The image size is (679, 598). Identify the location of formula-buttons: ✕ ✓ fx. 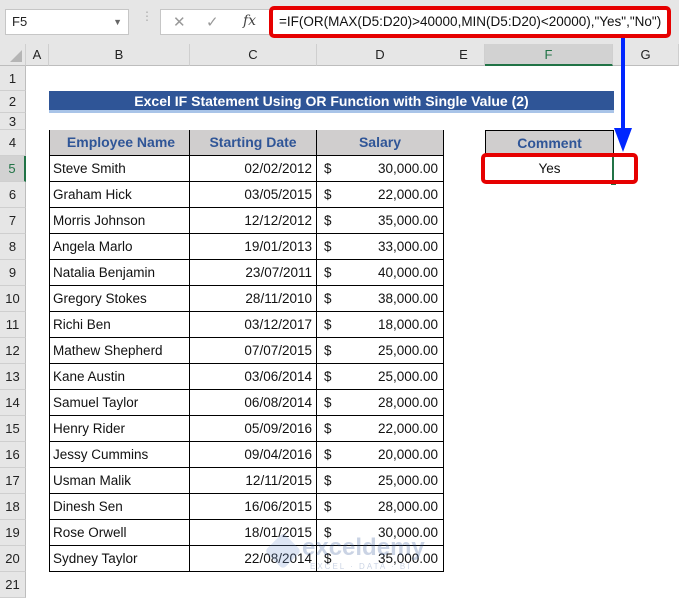
(215, 22).